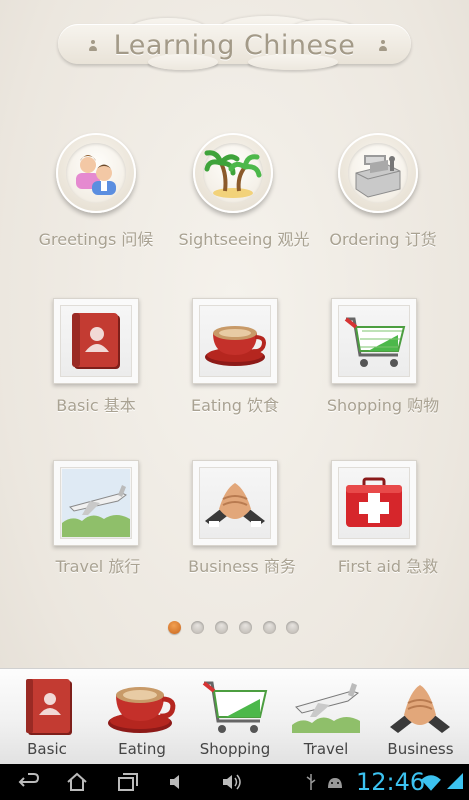  What do you see at coordinates (47, 749) in the screenshot?
I see `dock-basic-label: Basic` at bounding box center [47, 749].